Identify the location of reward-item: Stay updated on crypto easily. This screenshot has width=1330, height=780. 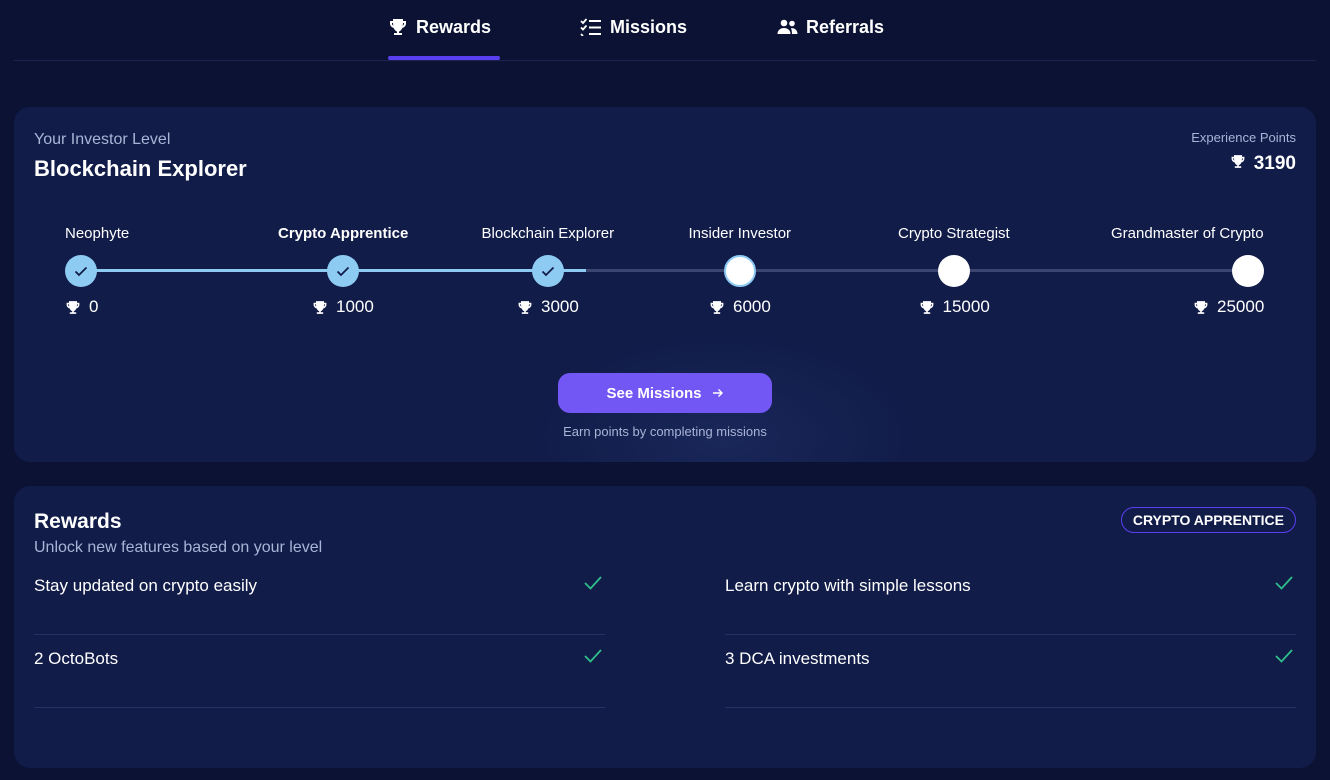
(319, 598).